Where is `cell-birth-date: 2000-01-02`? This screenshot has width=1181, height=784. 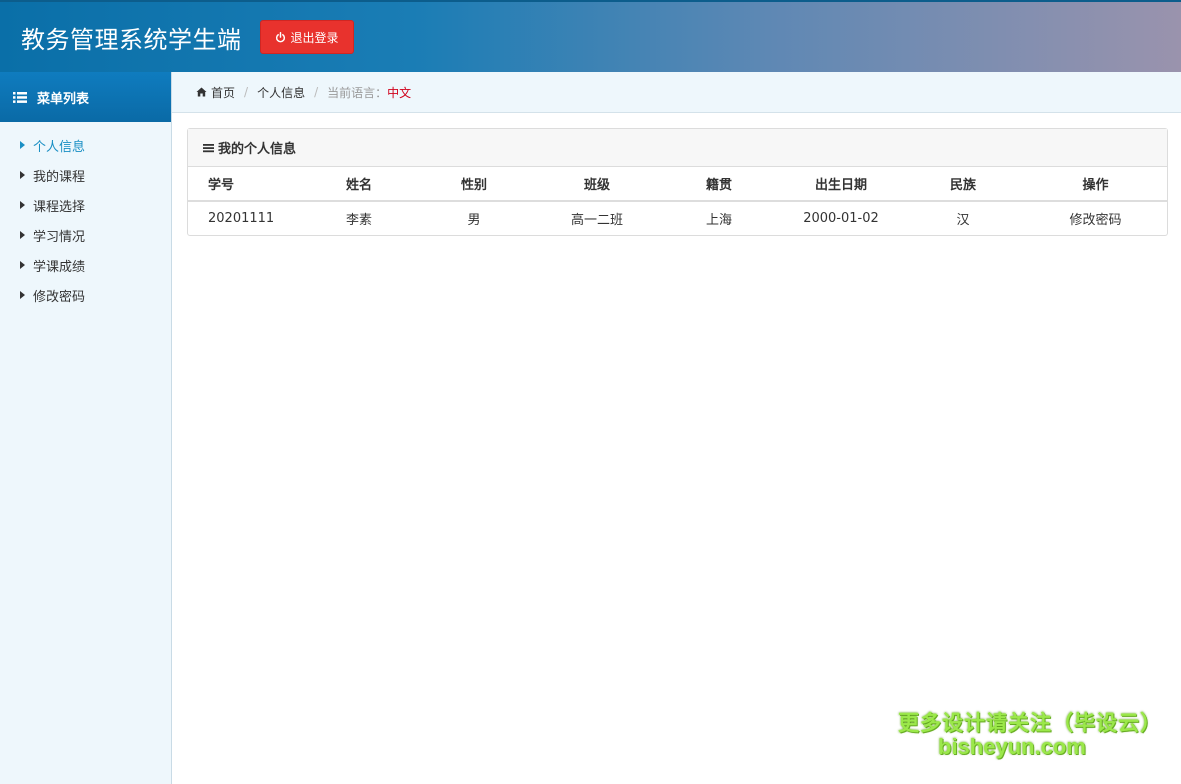 cell-birth-date: 2000-01-02 is located at coordinates (841, 218).